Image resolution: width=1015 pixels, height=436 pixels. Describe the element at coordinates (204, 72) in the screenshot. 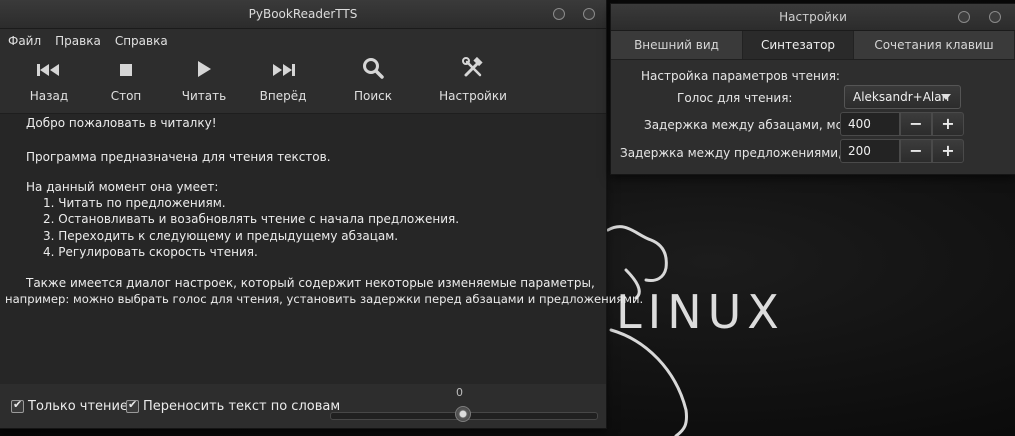

I see `play-icon` at that location.